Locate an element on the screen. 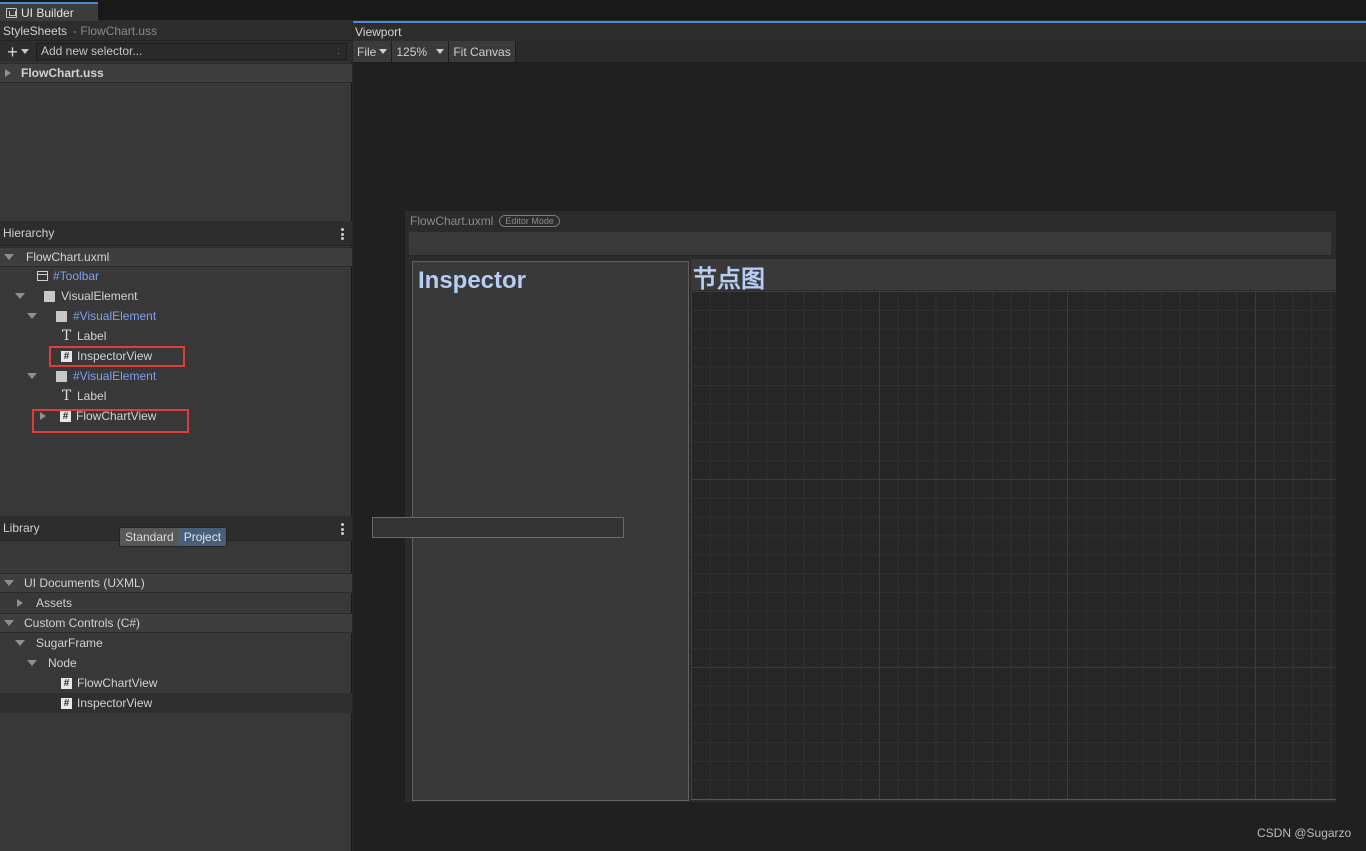 Image resolution: width=1366 pixels, height=851 pixels. zoom-value: 125% is located at coordinates (412, 51).